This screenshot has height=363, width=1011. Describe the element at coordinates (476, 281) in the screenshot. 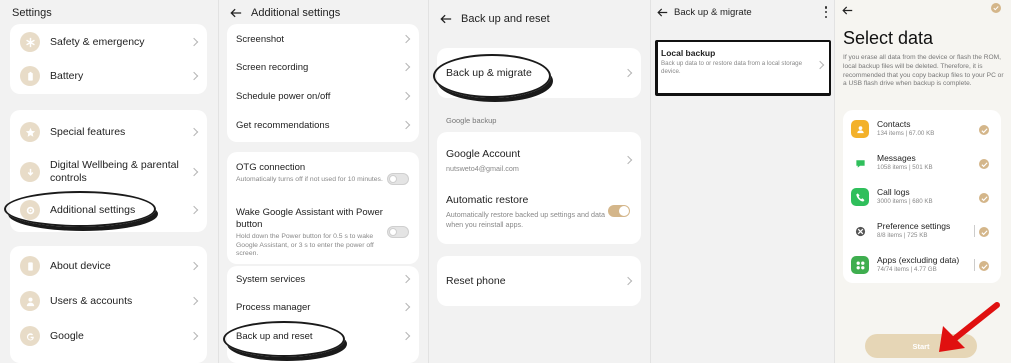

I see `menu-item-label: Reset phone` at that location.